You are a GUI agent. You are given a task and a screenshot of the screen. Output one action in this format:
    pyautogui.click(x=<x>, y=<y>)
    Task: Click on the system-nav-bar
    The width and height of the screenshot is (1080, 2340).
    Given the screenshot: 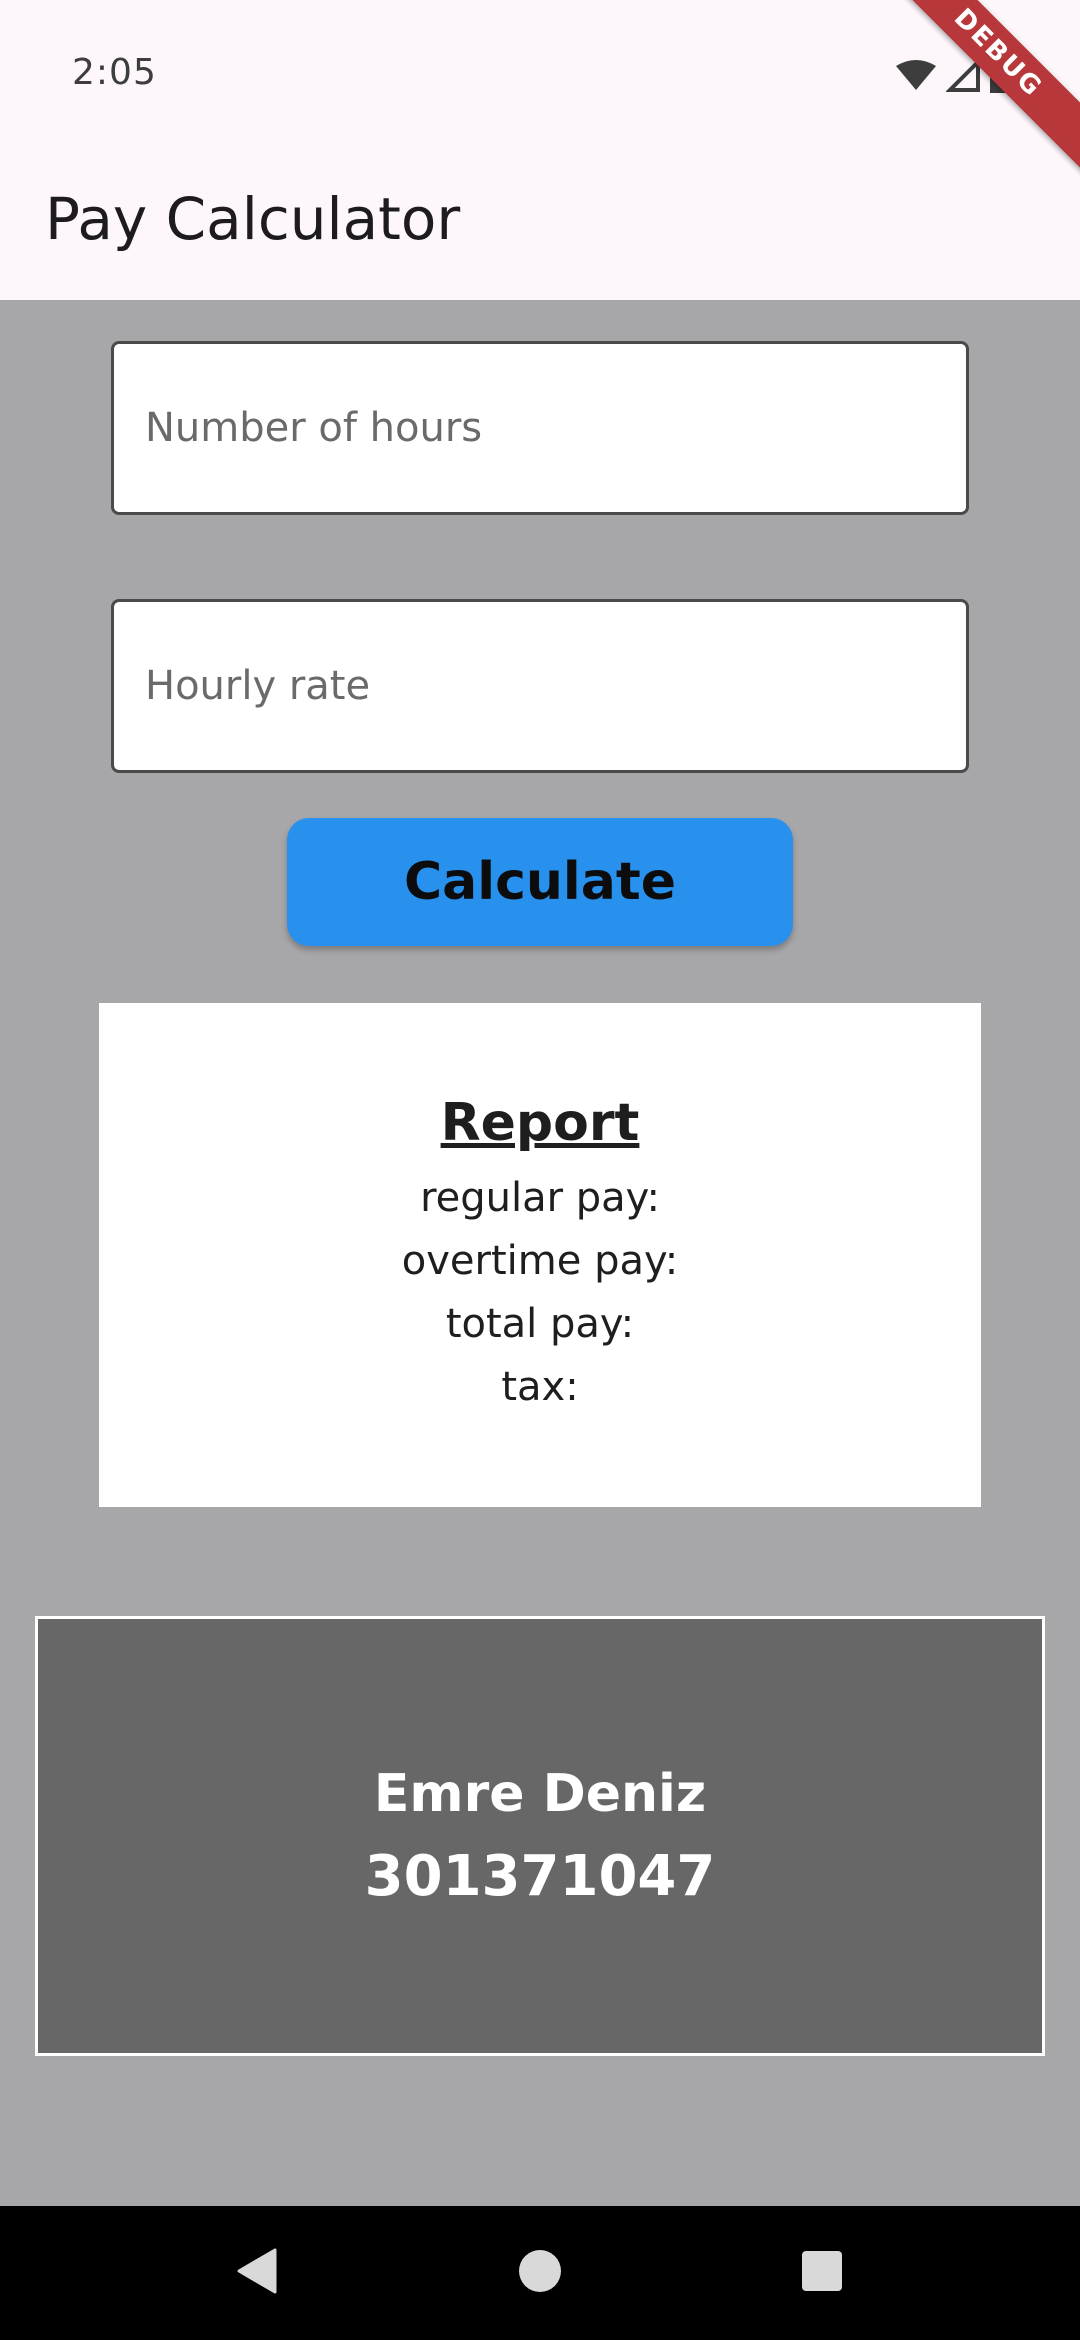 What is the action you would take?
    pyautogui.click(x=540, y=2273)
    